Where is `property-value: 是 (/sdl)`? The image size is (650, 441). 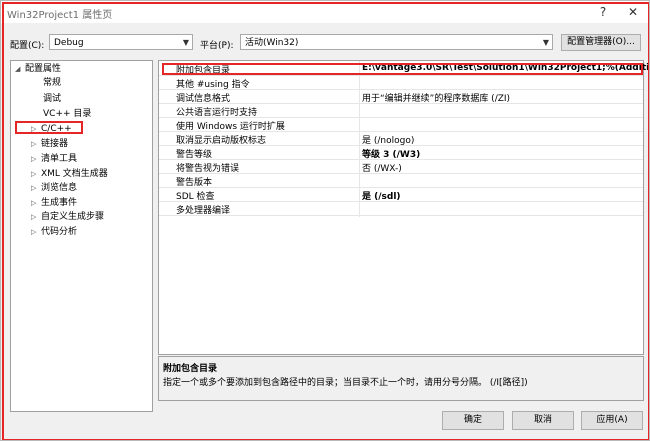
property-value: 是 (/sdl) is located at coordinates (381, 195).